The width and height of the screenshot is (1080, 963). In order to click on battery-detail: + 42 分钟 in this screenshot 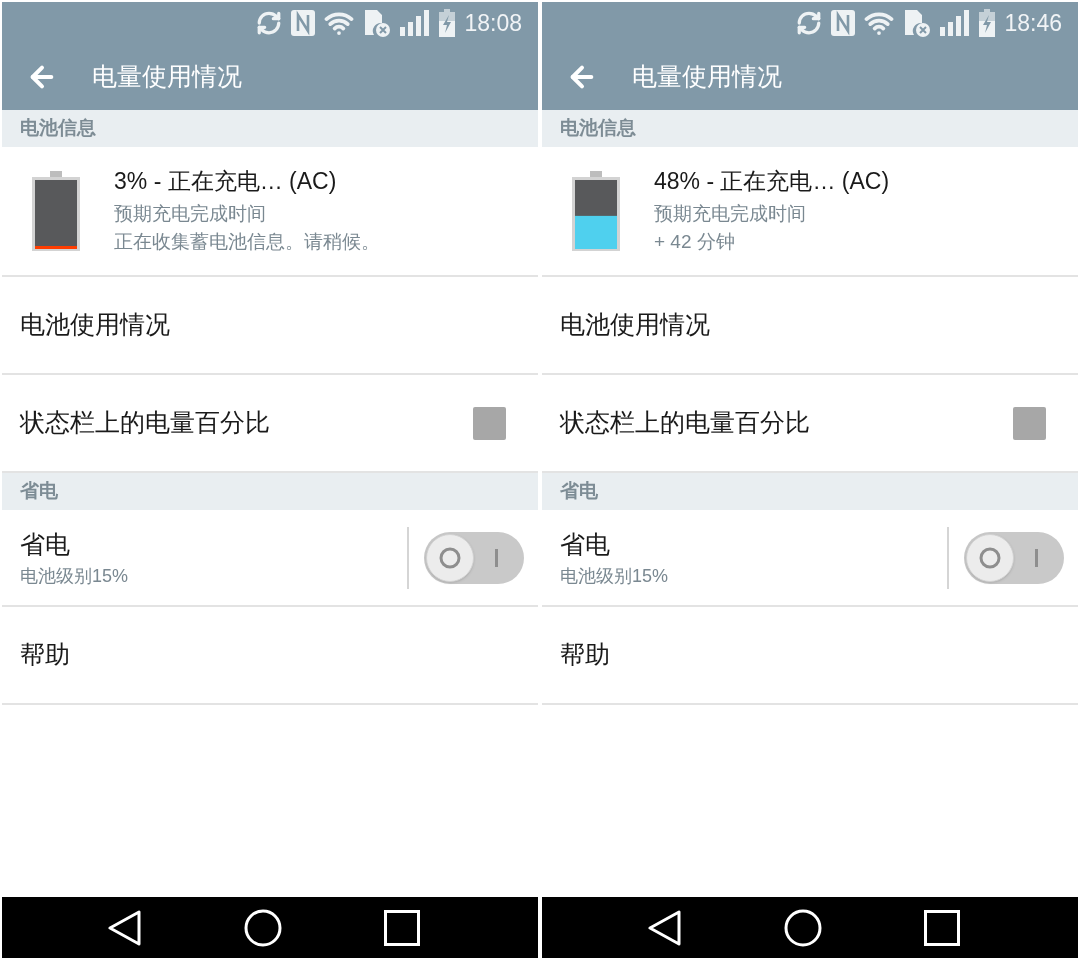, I will do `click(695, 242)`.